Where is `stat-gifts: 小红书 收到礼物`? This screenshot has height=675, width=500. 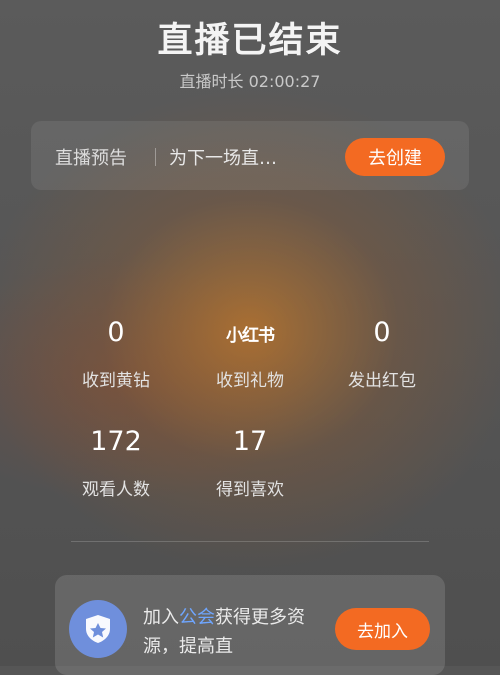 stat-gifts: 小红书 收到礼物 is located at coordinates (250, 353).